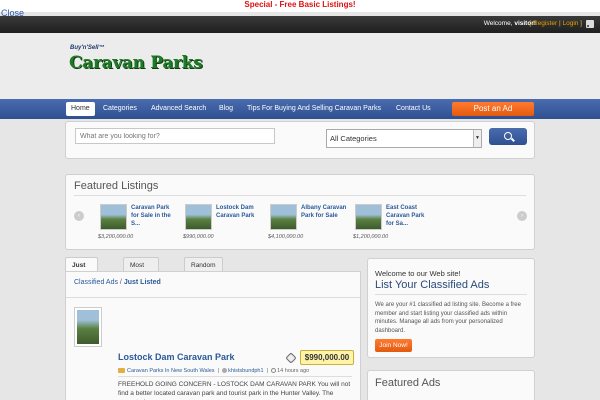  I want to click on promo-banner: Special - Free Basic Listings!, so click(300, 6).